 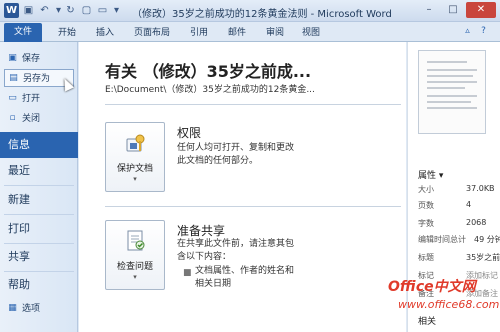 What do you see at coordinates (189, 133) in the screenshot?
I see `permissions-title: 权限` at bounding box center [189, 133].